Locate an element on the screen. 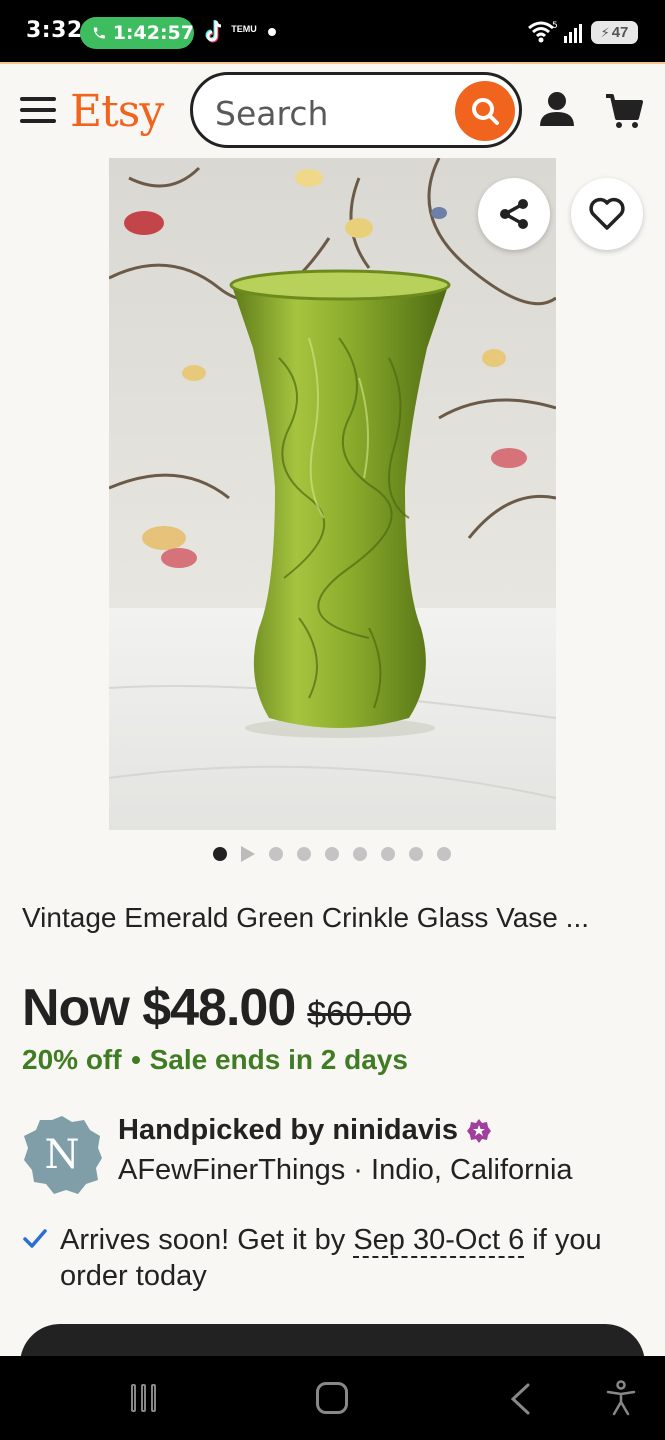 Image resolution: width=665 pixels, height=1440 pixels. shop-avatar: N is located at coordinates (62, 1154).